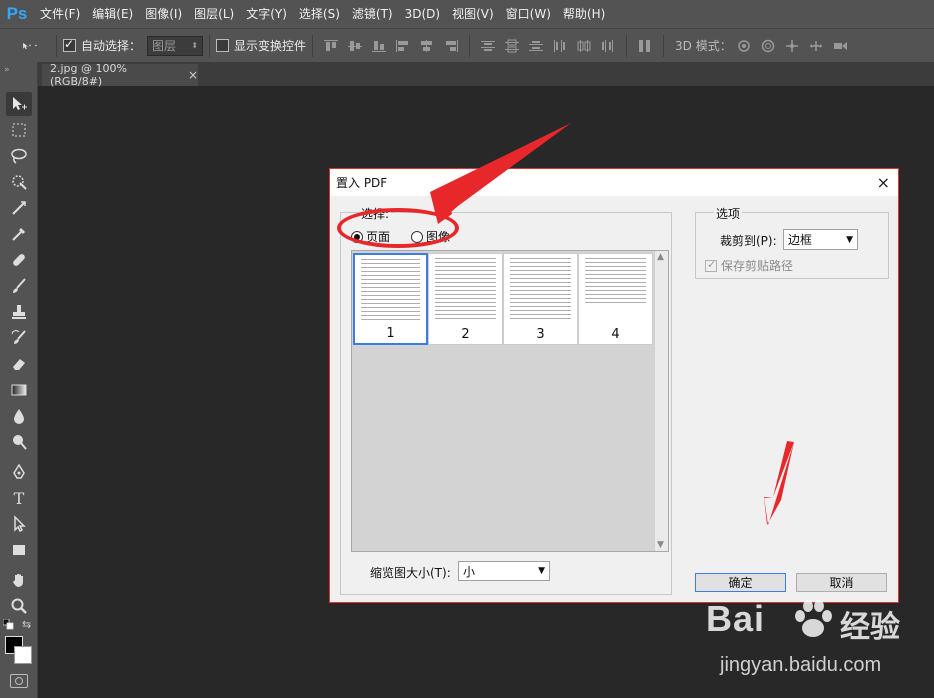 The image size is (934, 698). Describe the element at coordinates (355, 46) in the screenshot. I see `align-vcenter-icon` at that location.